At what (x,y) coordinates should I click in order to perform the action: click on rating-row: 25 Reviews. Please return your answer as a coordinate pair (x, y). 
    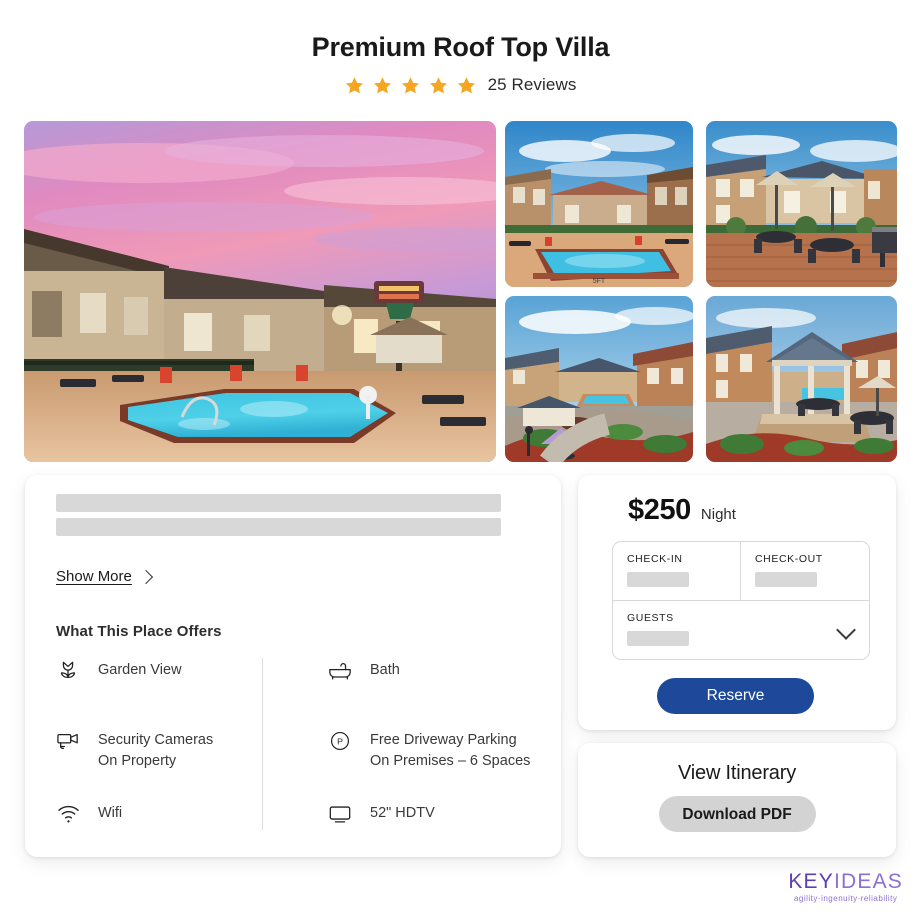
    Looking at the image, I should click on (460, 85).